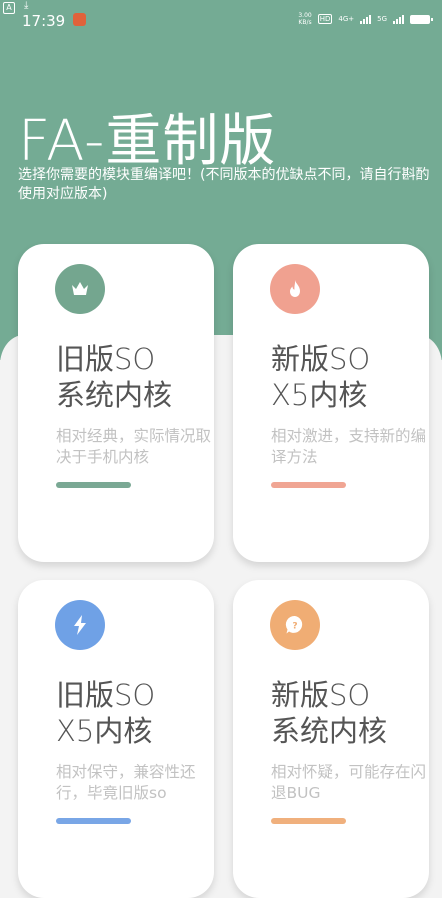 This screenshot has height=898, width=442. I want to click on speed-value: 3.00, so click(305, 15).